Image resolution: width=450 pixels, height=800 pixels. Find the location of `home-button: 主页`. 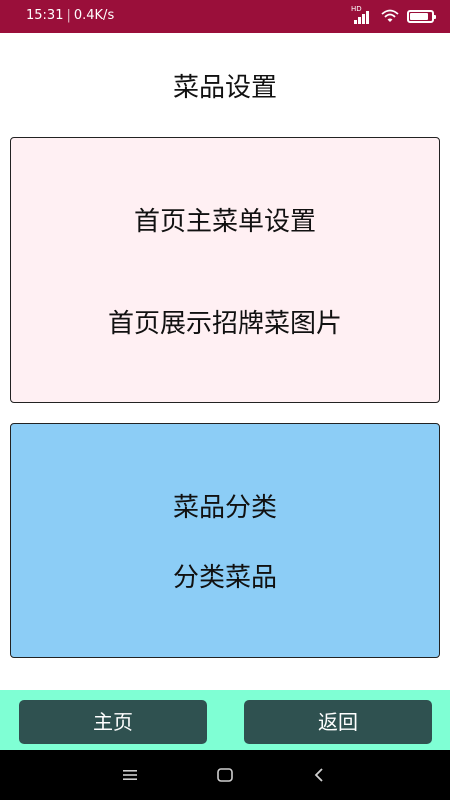

home-button: 主页 is located at coordinates (113, 722).